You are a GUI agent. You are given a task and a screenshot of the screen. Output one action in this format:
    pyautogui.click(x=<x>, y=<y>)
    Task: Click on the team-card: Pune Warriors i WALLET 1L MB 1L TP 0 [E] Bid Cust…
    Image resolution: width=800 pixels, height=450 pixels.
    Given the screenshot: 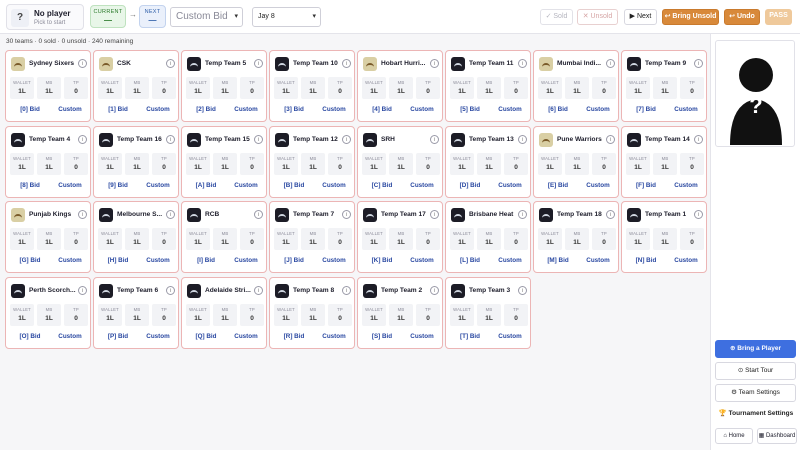 What is the action you would take?
    pyautogui.click(x=576, y=162)
    